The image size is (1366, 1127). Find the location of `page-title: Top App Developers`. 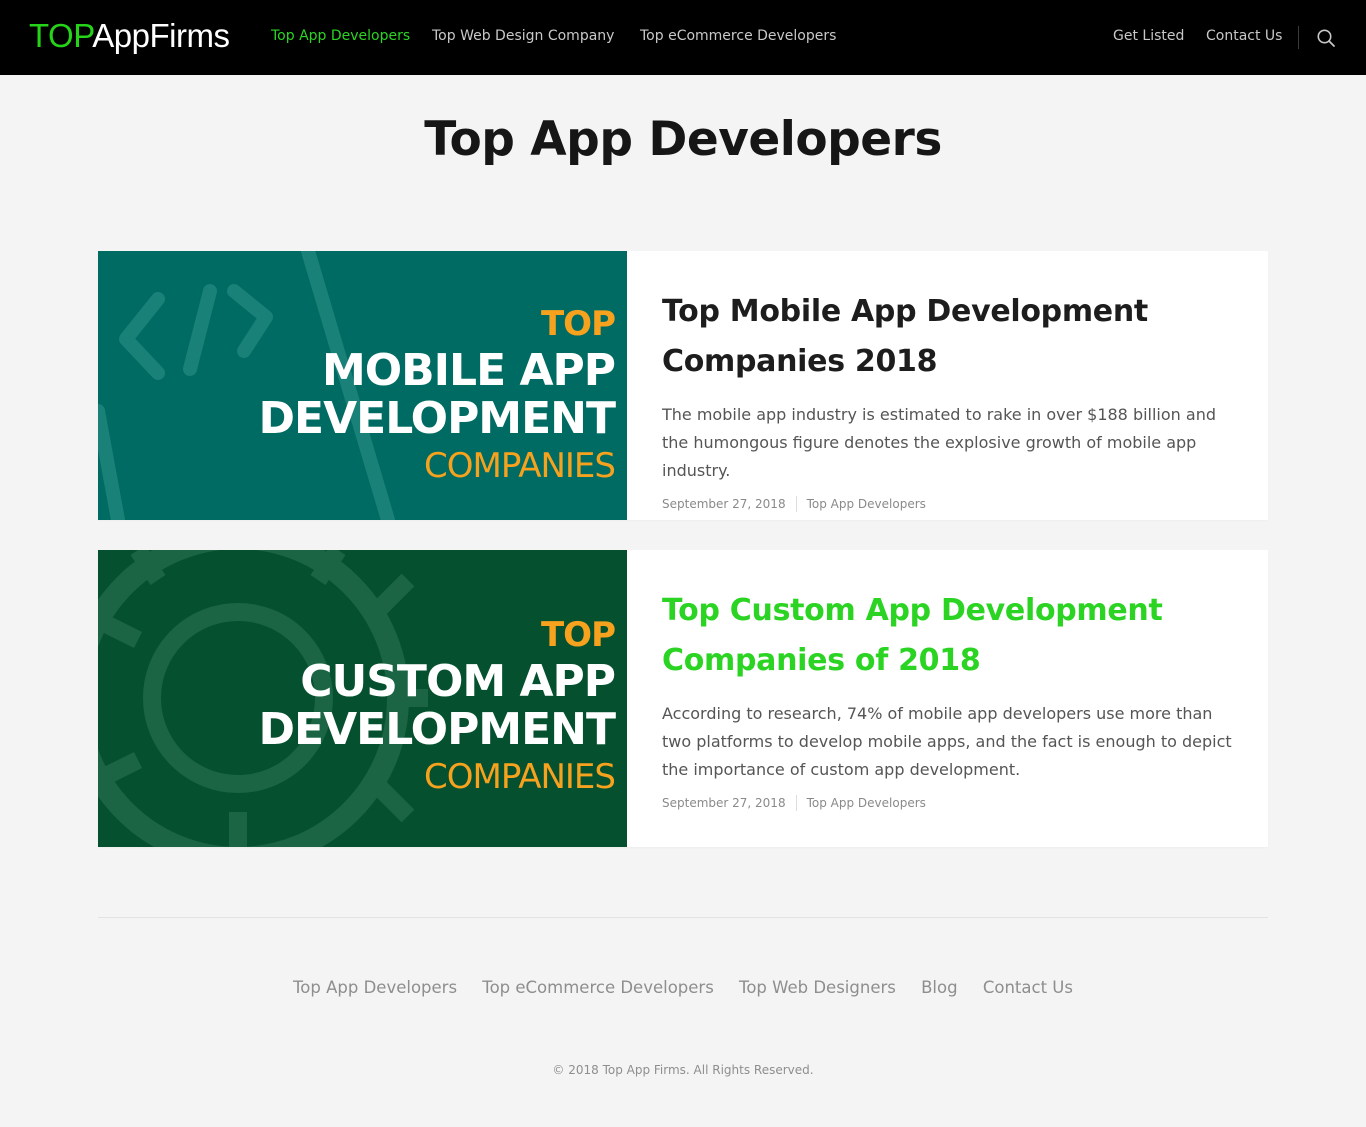

page-title: Top App Developers is located at coordinates (683, 139).